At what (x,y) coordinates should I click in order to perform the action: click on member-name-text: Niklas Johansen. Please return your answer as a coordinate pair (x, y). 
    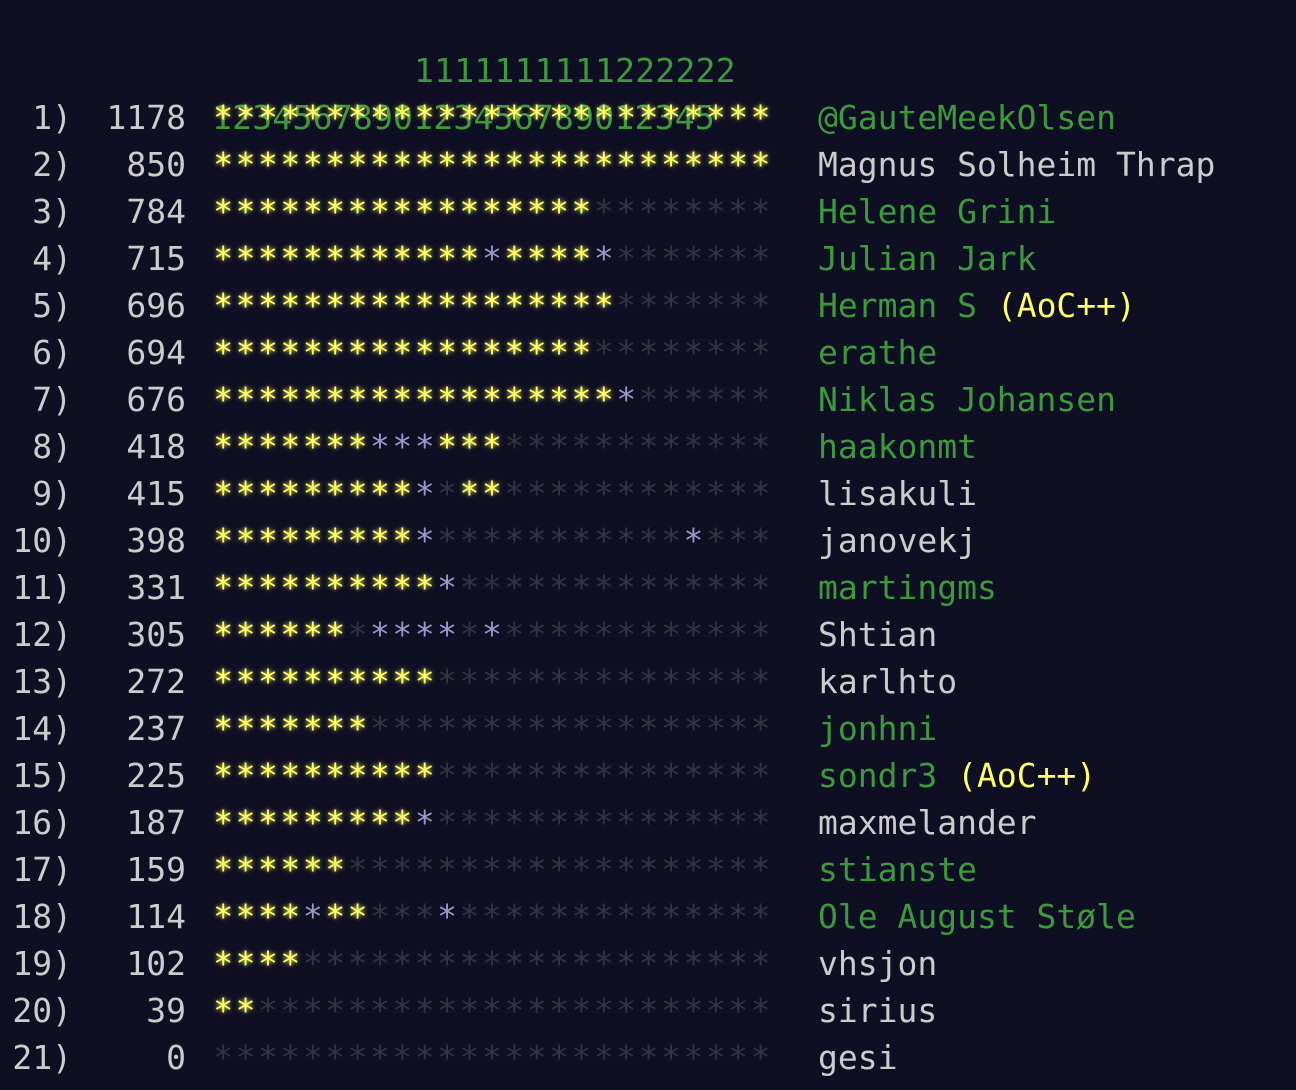
    Looking at the image, I should click on (967, 399).